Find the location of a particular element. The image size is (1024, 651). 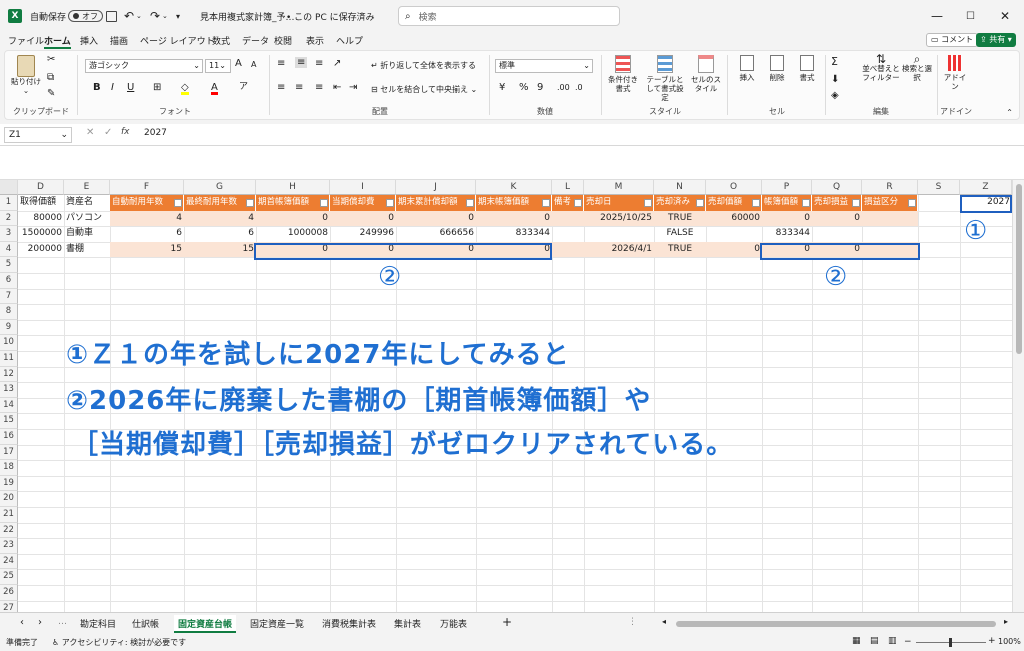

tab-file: ファイル is located at coordinates (26, 40).